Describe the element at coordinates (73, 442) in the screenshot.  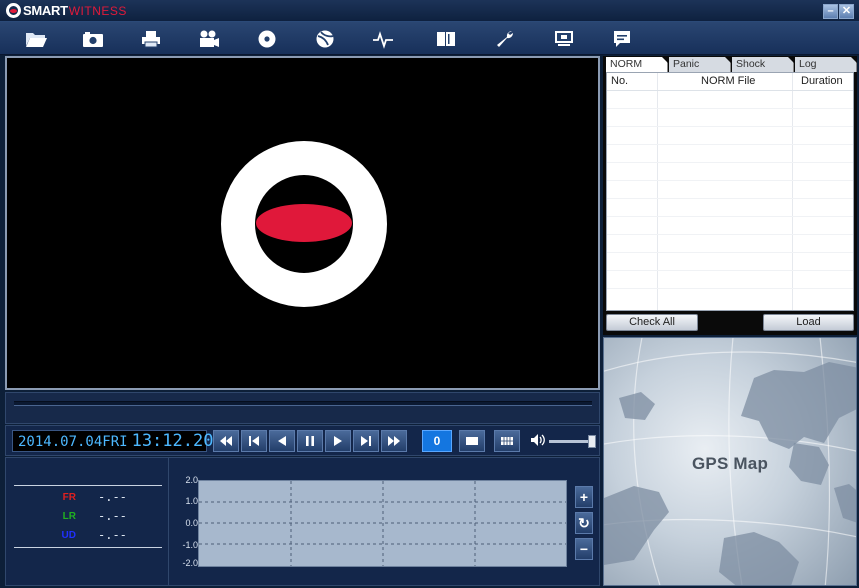
I see `date-readout: 2014.07.04FRI` at that location.